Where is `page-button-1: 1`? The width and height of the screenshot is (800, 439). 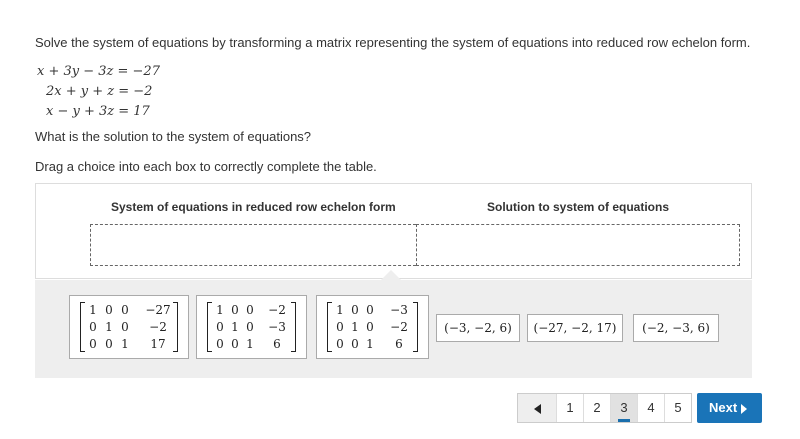
page-button-1: 1 is located at coordinates (569, 408).